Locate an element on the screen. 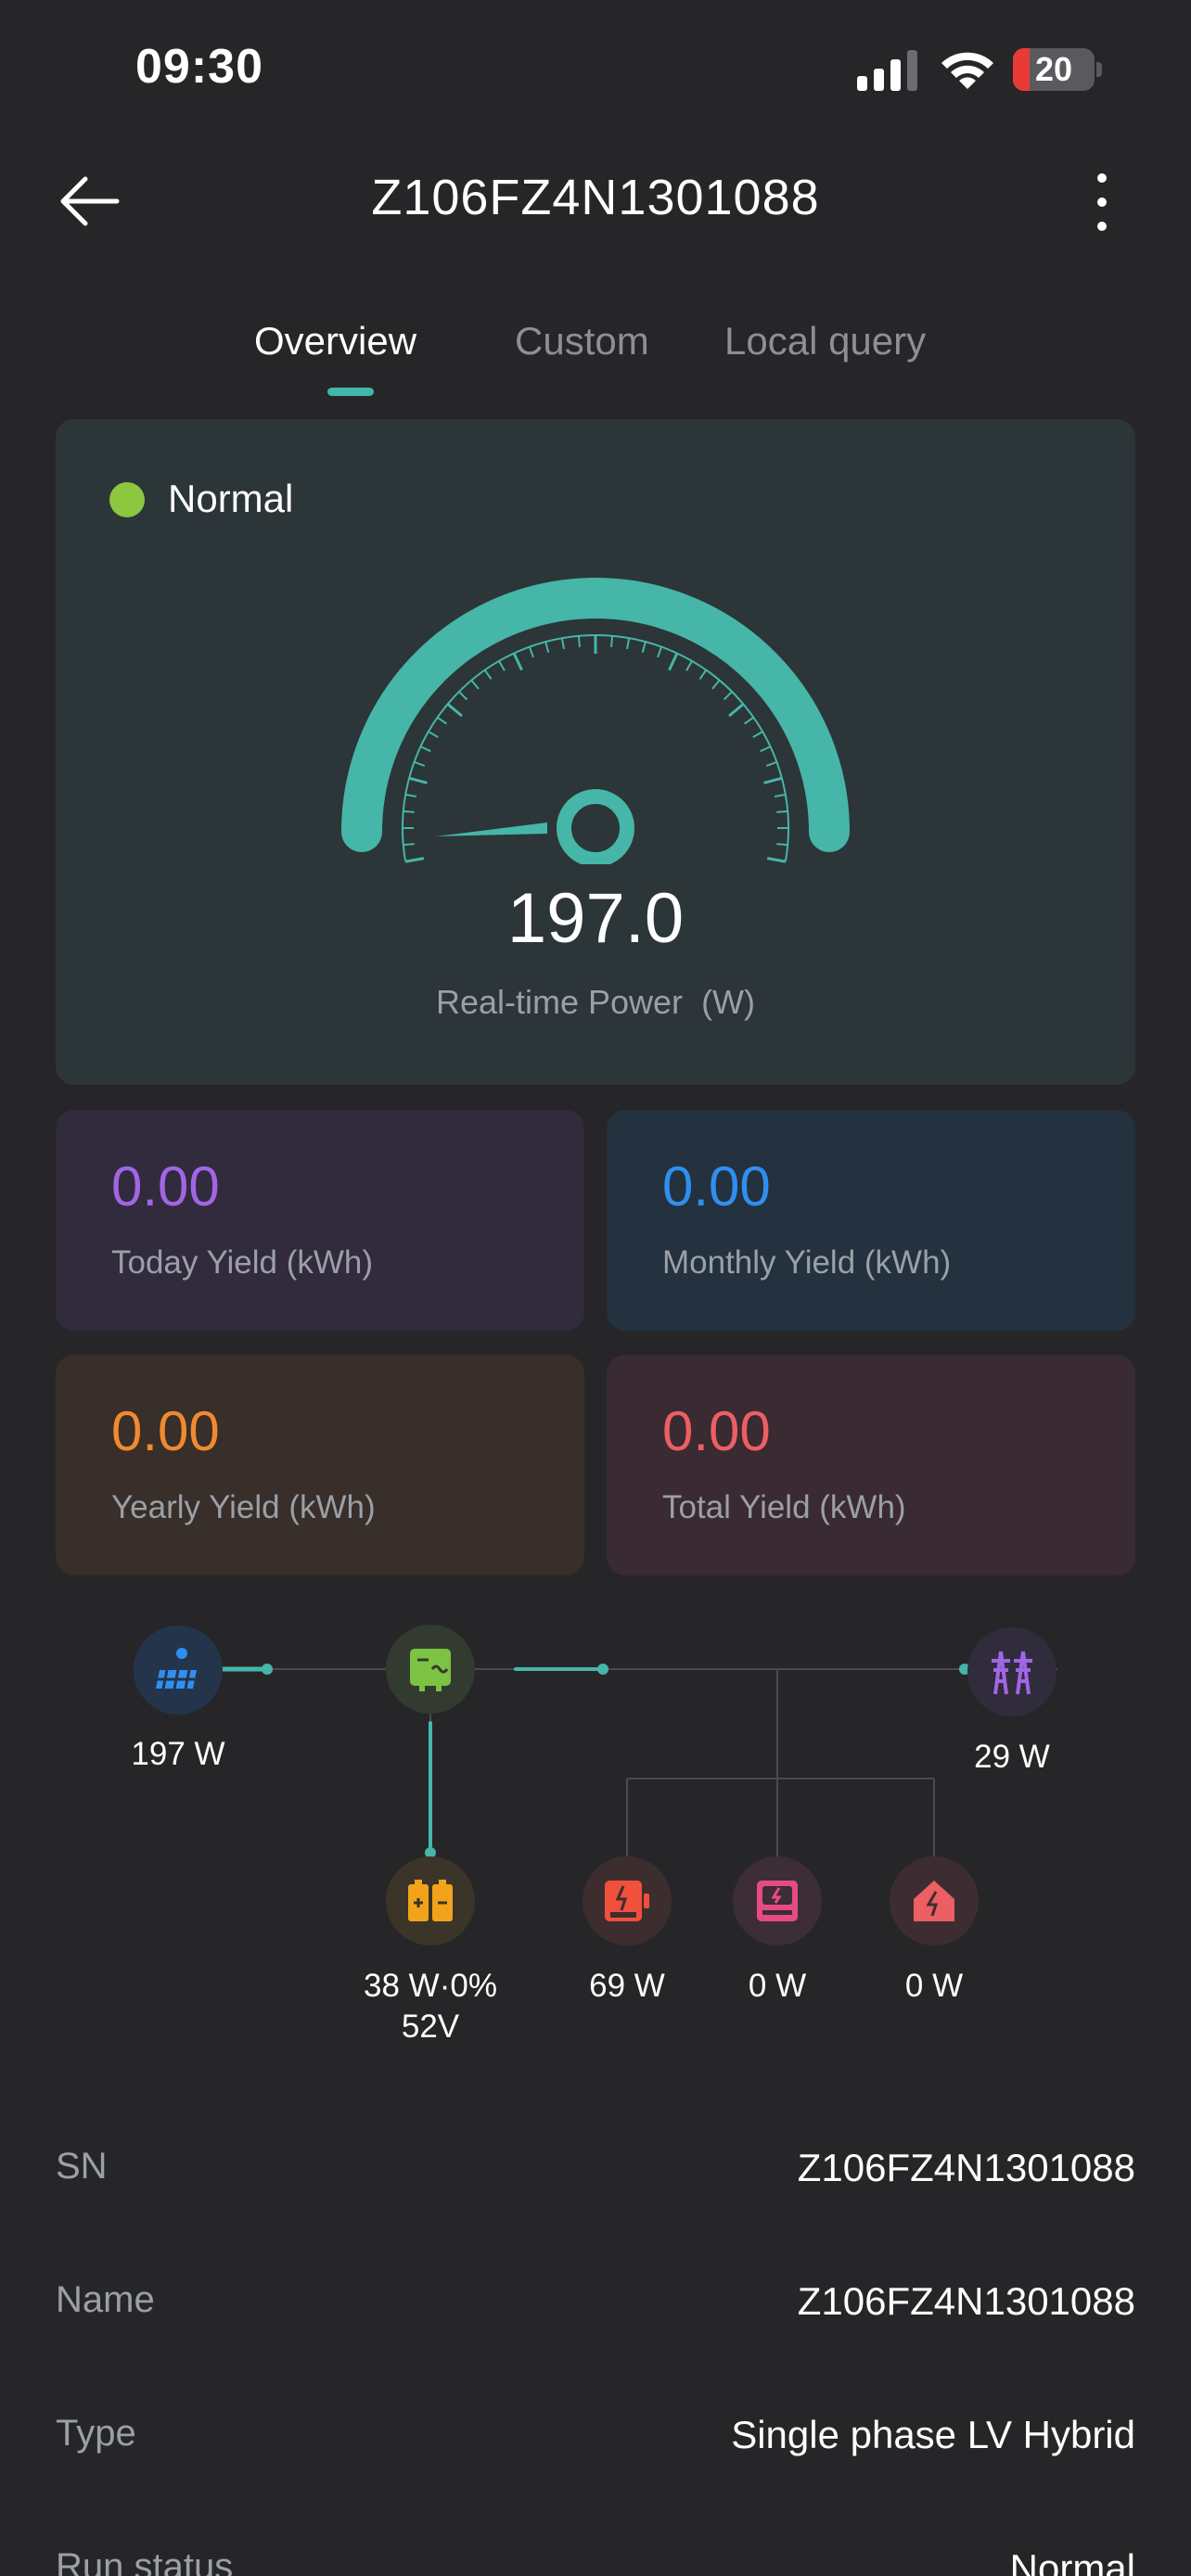 The width and height of the screenshot is (1191, 2576). ups-icon is located at coordinates (627, 1901).